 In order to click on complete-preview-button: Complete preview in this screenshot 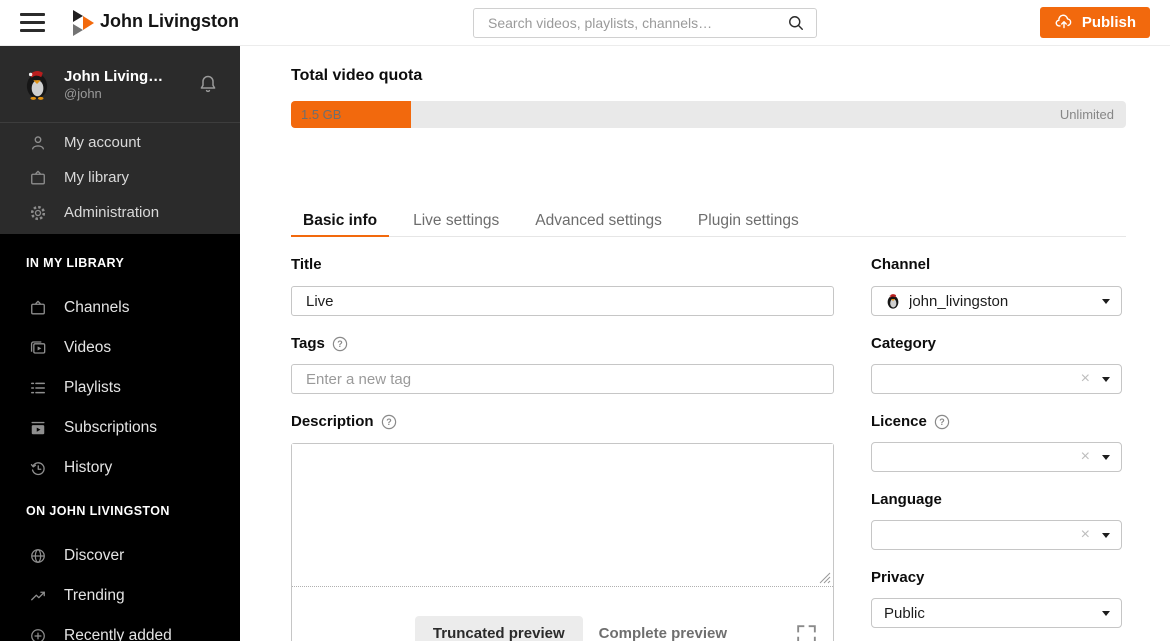, I will do `click(663, 628)`.